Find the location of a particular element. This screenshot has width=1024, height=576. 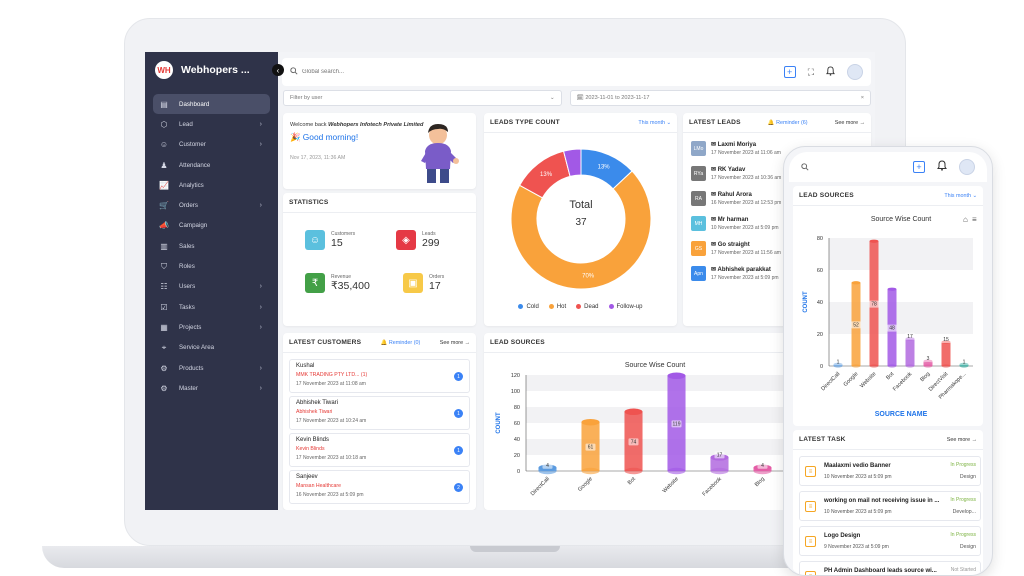

legend-swatch is located at coordinates (579, 306).